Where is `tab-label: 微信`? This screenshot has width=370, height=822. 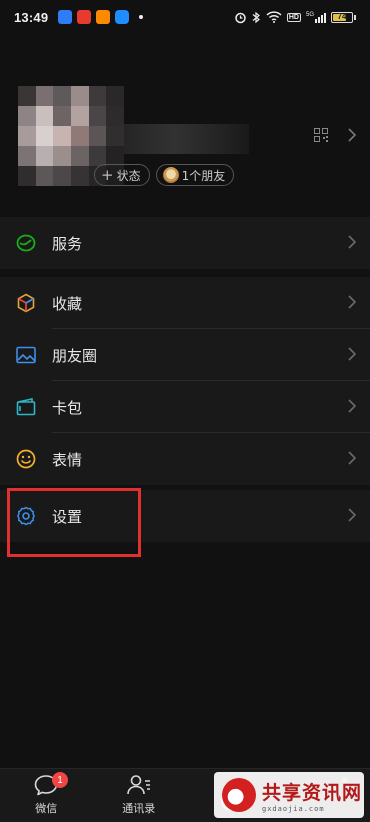 tab-label: 微信 is located at coordinates (46, 808).